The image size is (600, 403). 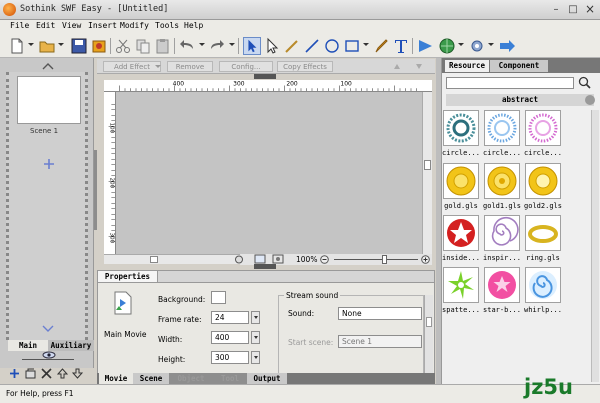 What do you see at coordinates (332, 46) in the screenshot?
I see `ellipse-tool-icon` at bounding box center [332, 46].